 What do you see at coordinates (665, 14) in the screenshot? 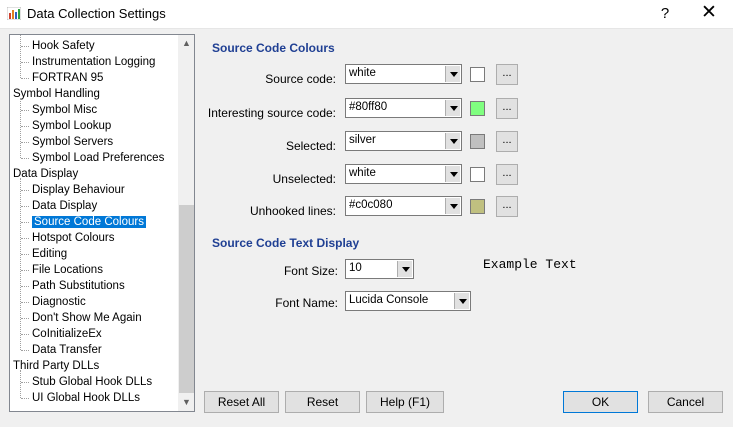
I see `help-title-button: ?` at bounding box center [665, 14].